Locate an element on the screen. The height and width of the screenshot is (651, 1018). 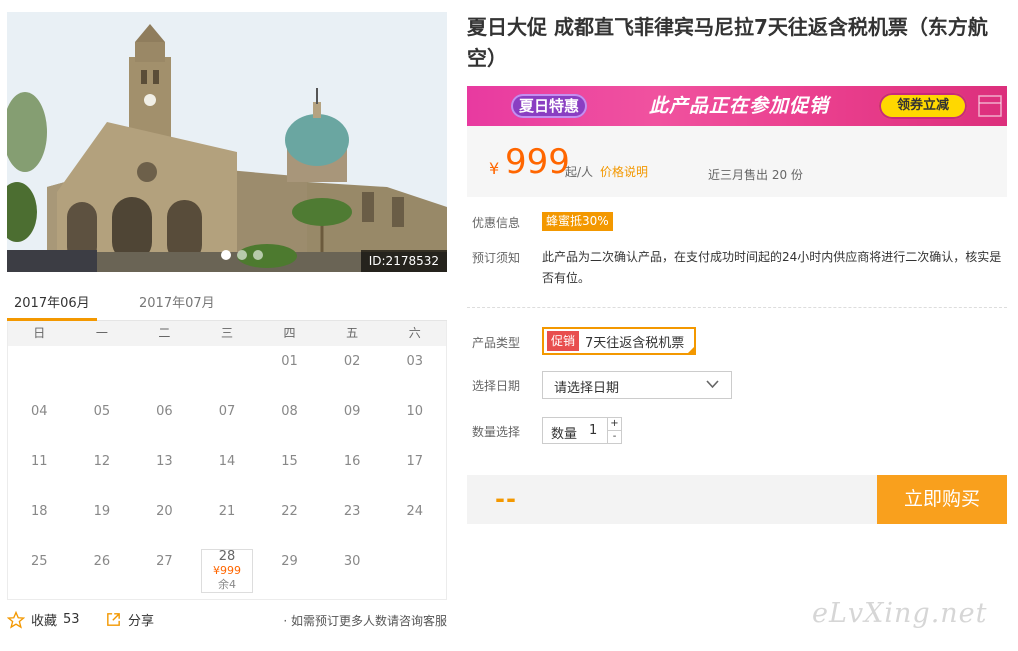
calendar-day: 11 is located at coordinates (39, 471).